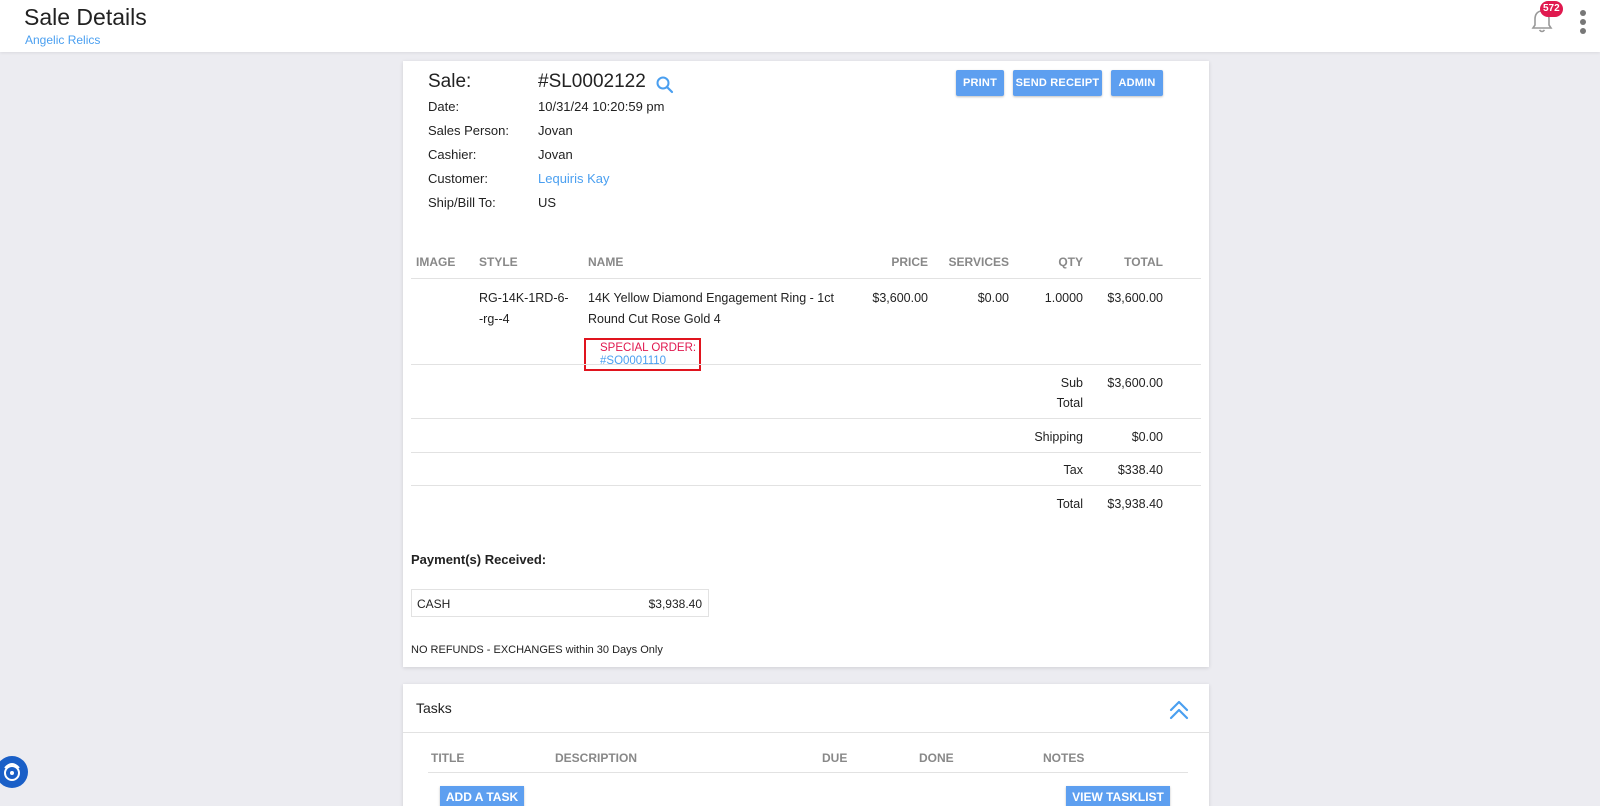 The width and height of the screenshot is (1600, 806). Describe the element at coordinates (468, 130) in the screenshot. I see `sales-person-label: Sales Person:` at that location.